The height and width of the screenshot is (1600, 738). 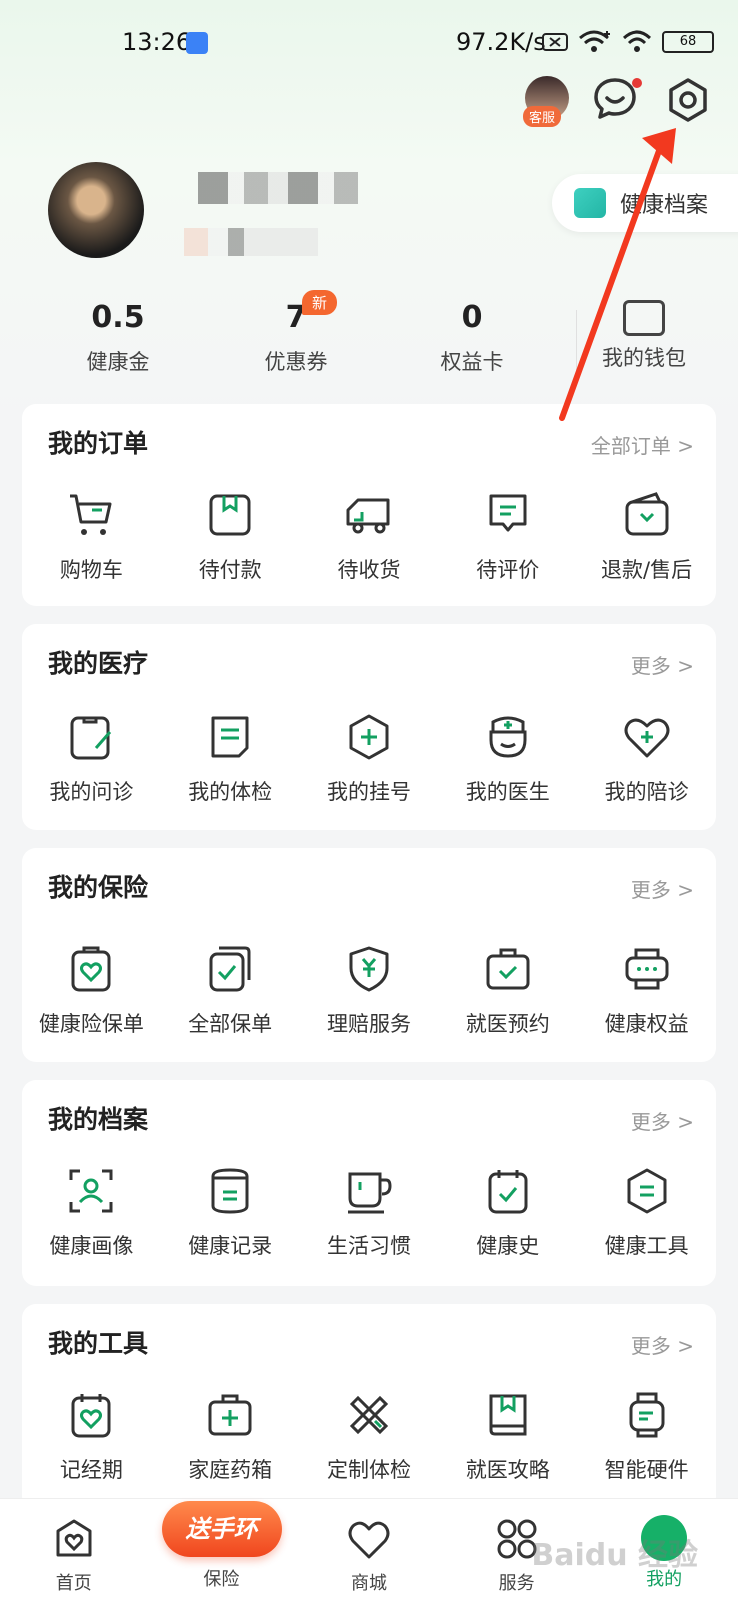 I want to click on item-label: 全部保单, so click(x=230, y=1024).